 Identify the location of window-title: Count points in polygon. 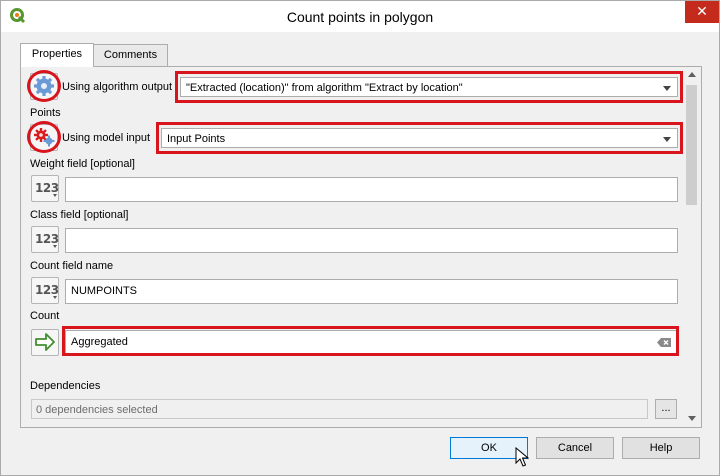
(360, 17).